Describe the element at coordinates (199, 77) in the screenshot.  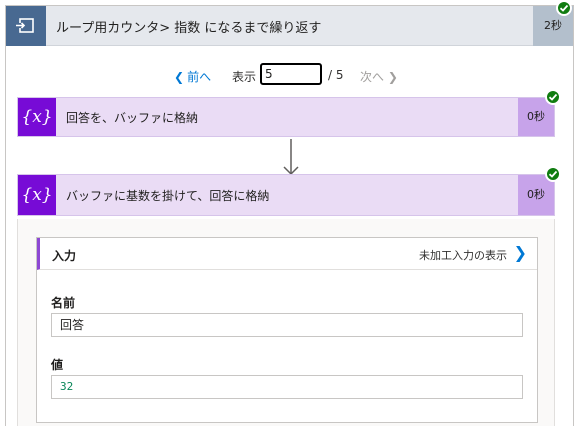
I see `previous-label: 前へ` at that location.